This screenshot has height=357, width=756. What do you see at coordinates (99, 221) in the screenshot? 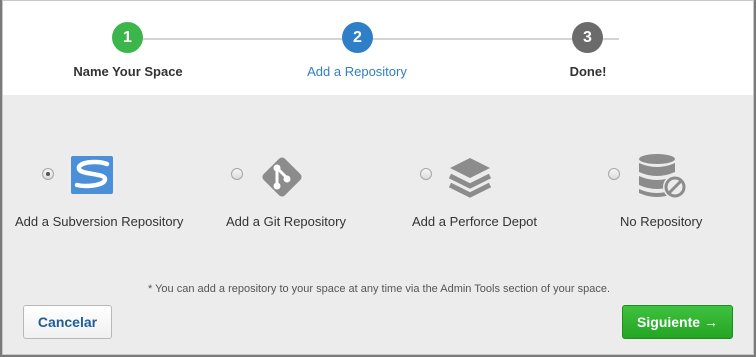
I see `subversion-label: Add a Subversion Repository` at bounding box center [99, 221].